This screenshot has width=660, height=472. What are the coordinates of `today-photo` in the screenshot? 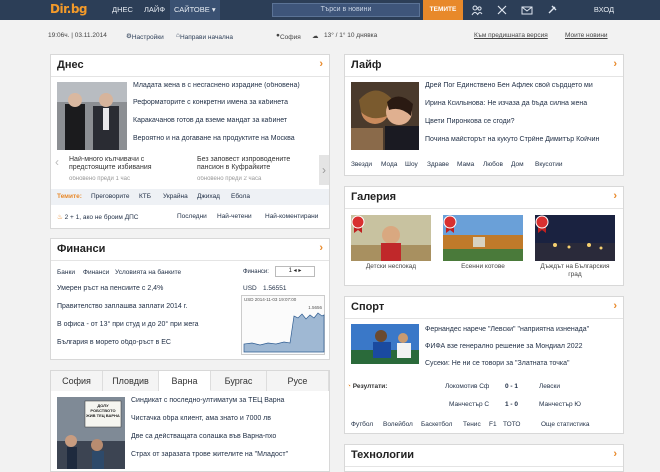 It's located at (92, 116).